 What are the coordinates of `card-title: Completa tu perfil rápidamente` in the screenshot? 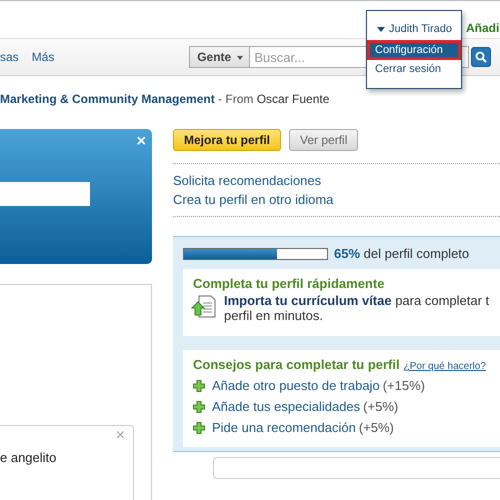 It's located at (288, 283).